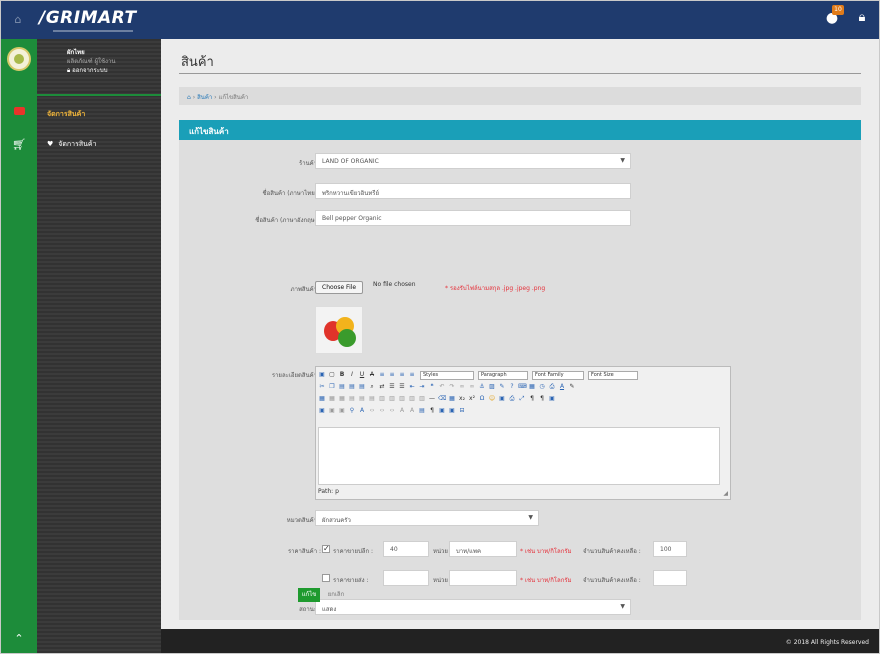 The height and width of the screenshot is (654, 880). What do you see at coordinates (406, 549) in the screenshot?
I see `retail-price-input: 40` at bounding box center [406, 549].